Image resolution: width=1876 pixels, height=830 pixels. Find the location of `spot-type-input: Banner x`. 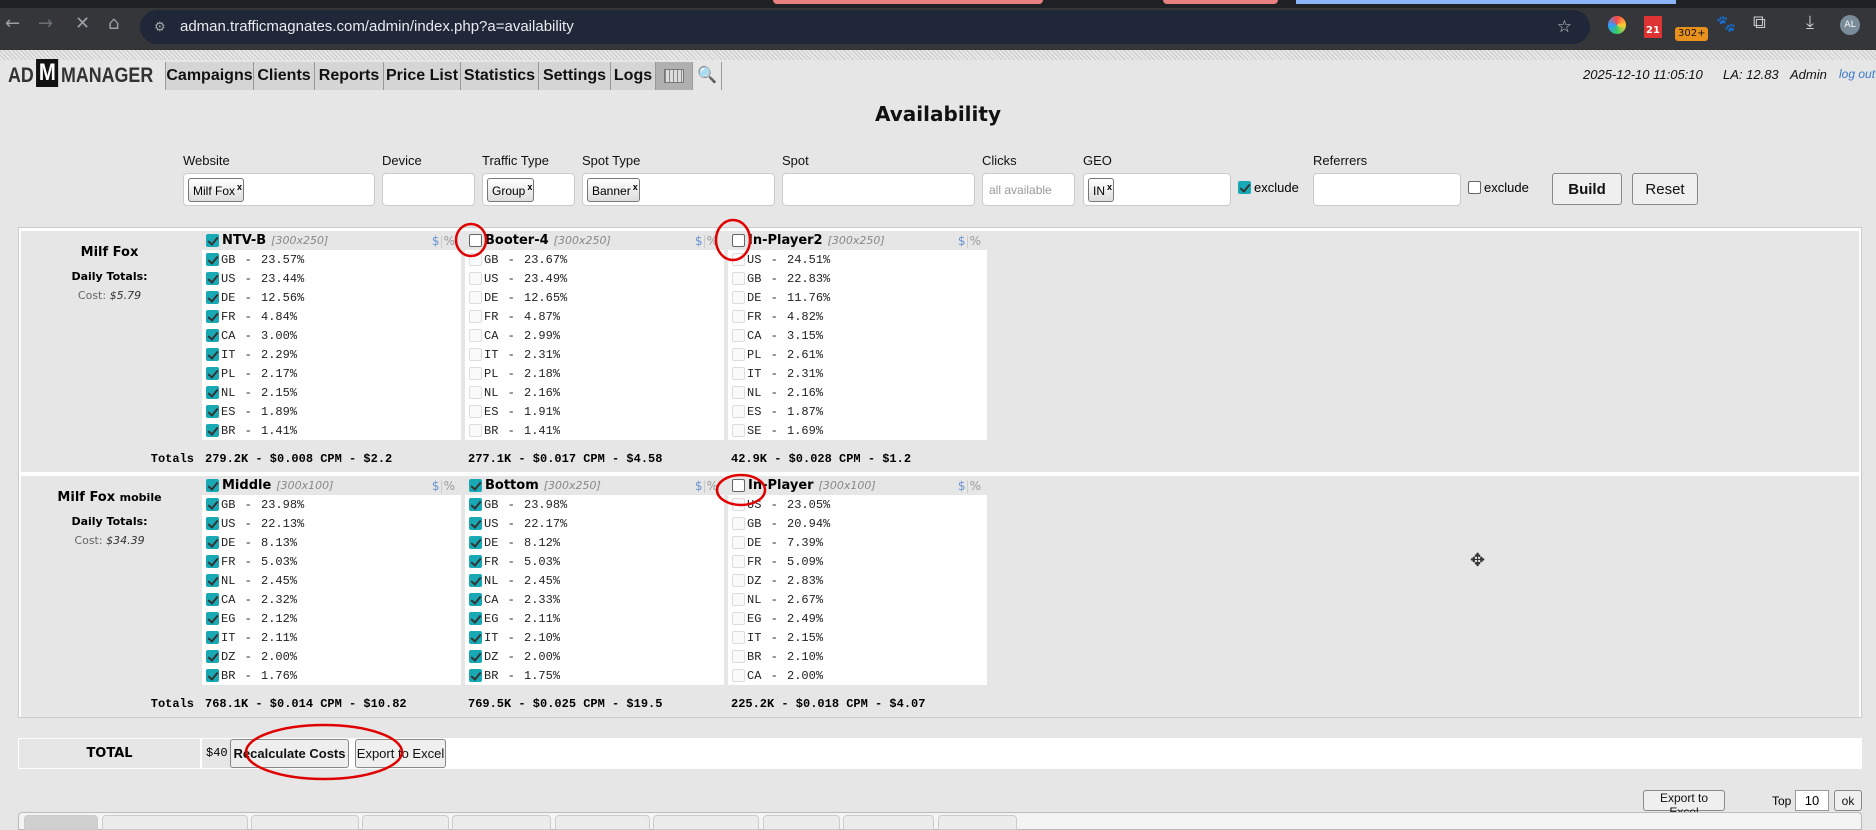

spot-type-input: Banner x is located at coordinates (678, 189).